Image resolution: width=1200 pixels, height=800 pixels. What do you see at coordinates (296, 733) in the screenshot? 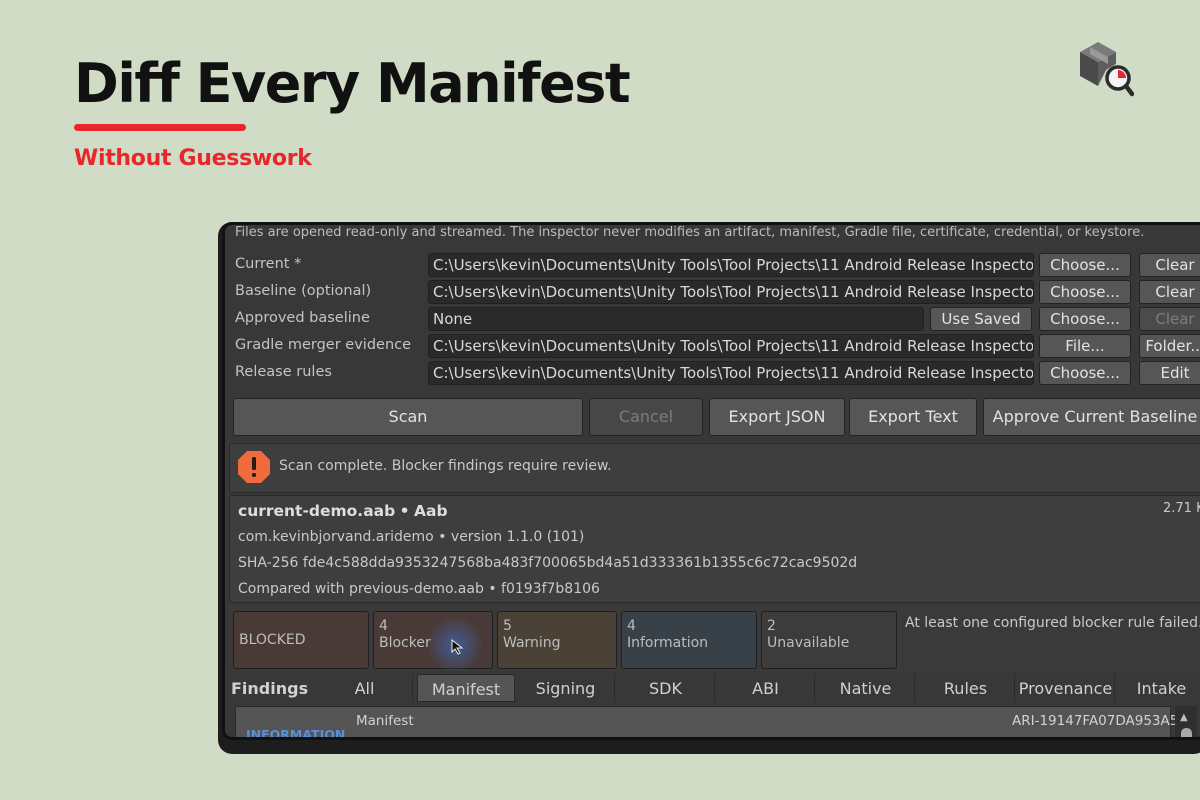
I see `finding-severity: INFORMATION` at bounding box center [296, 733].